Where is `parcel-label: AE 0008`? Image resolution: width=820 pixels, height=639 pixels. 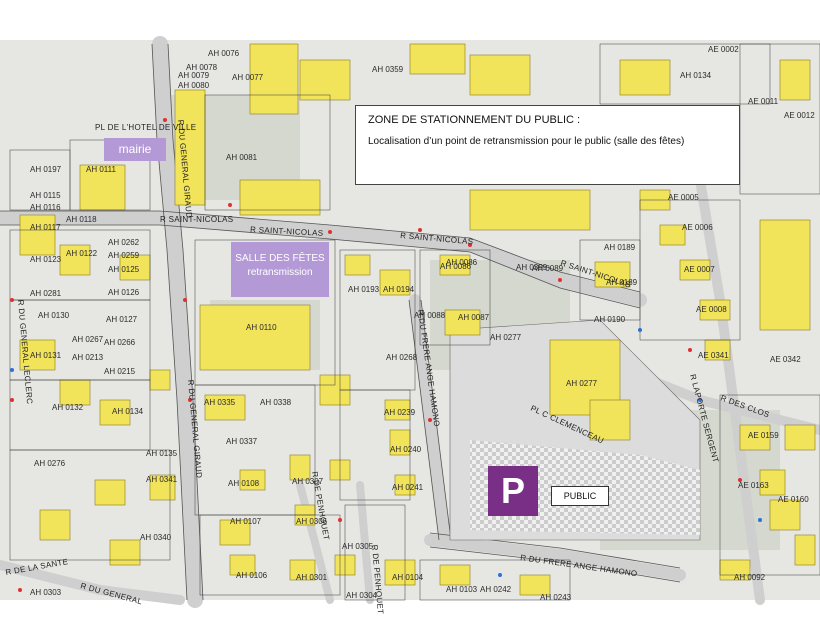 parcel-label: AE 0008 is located at coordinates (711, 309).